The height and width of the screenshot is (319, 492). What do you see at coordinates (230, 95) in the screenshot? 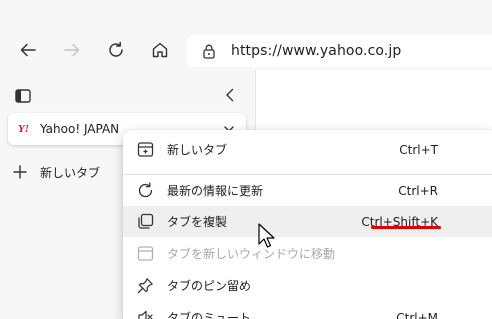
I see `chevron-left-icon` at bounding box center [230, 95].